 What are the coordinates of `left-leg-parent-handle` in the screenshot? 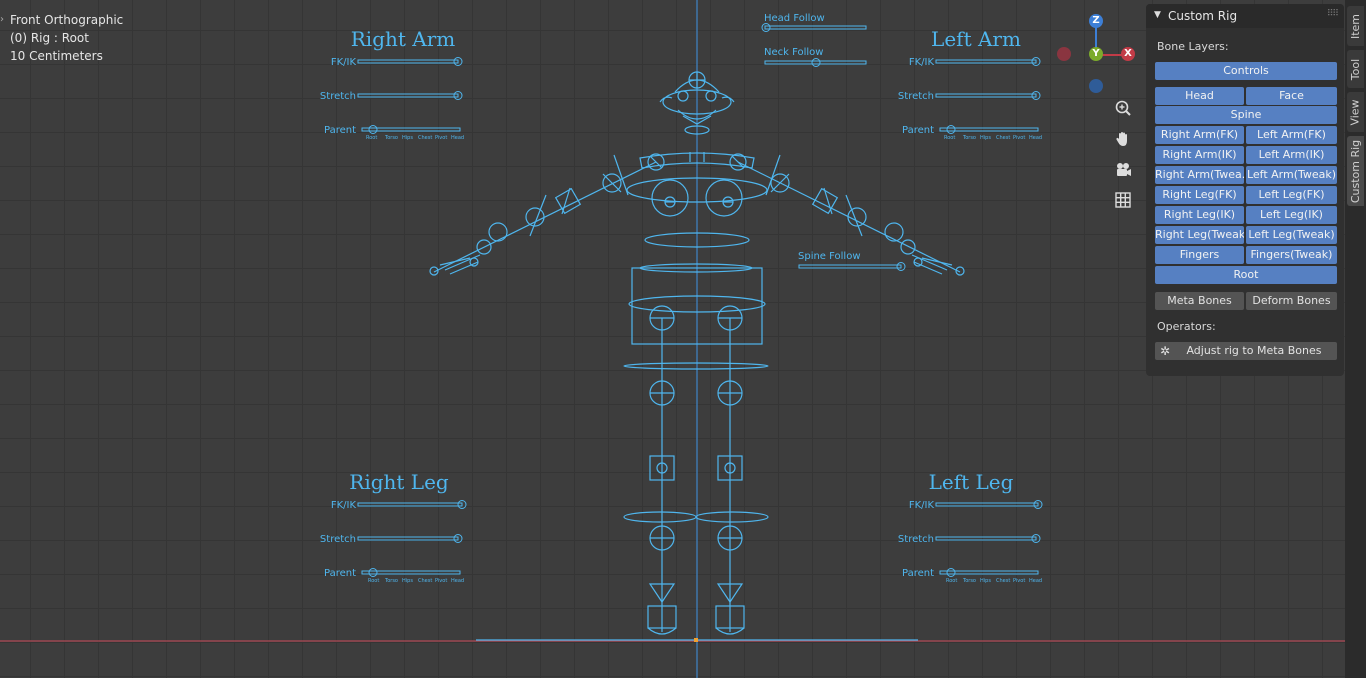 It's located at (951, 572).